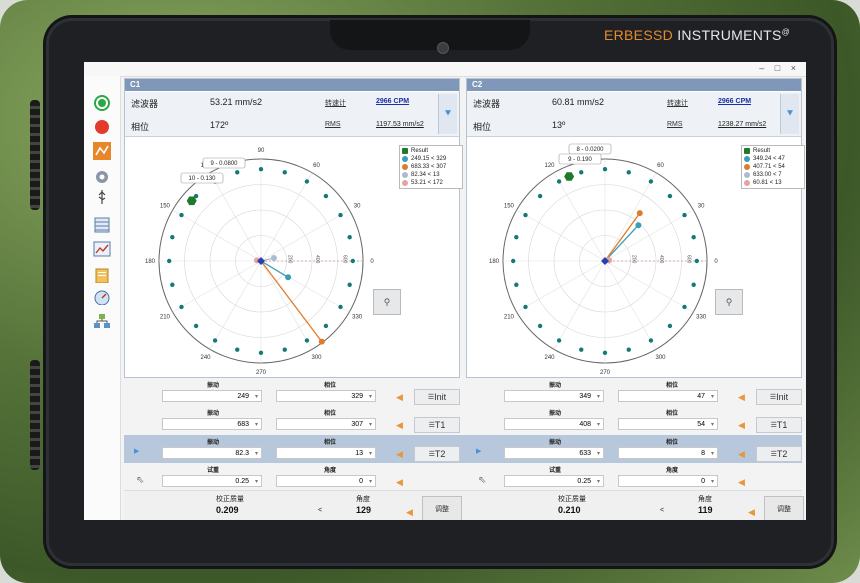 This screenshot has height=583, width=860. Describe the element at coordinates (668, 424) in the screenshot. I see `phase-input: 54` at that location.